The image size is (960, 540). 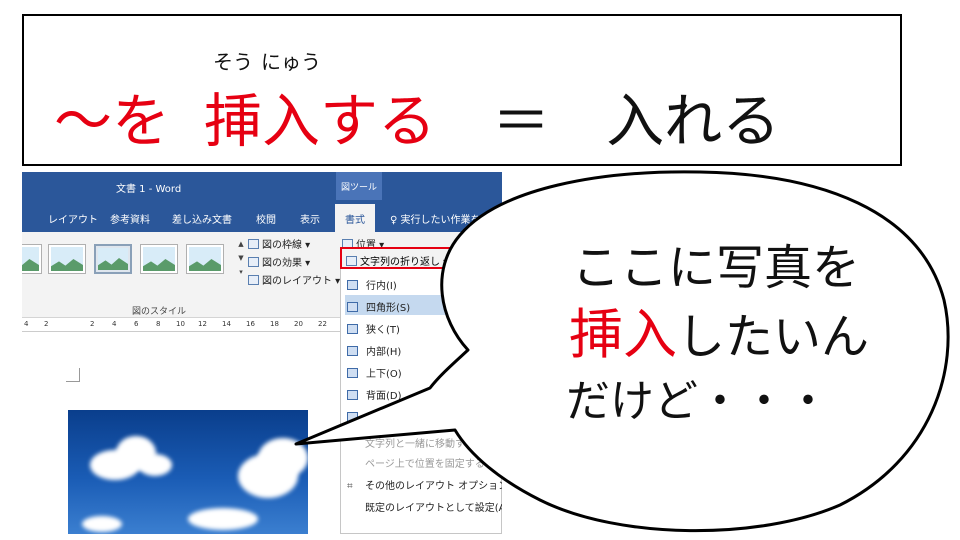 What do you see at coordinates (352, 417) in the screenshot?
I see `in-front-icon` at bounding box center [352, 417].